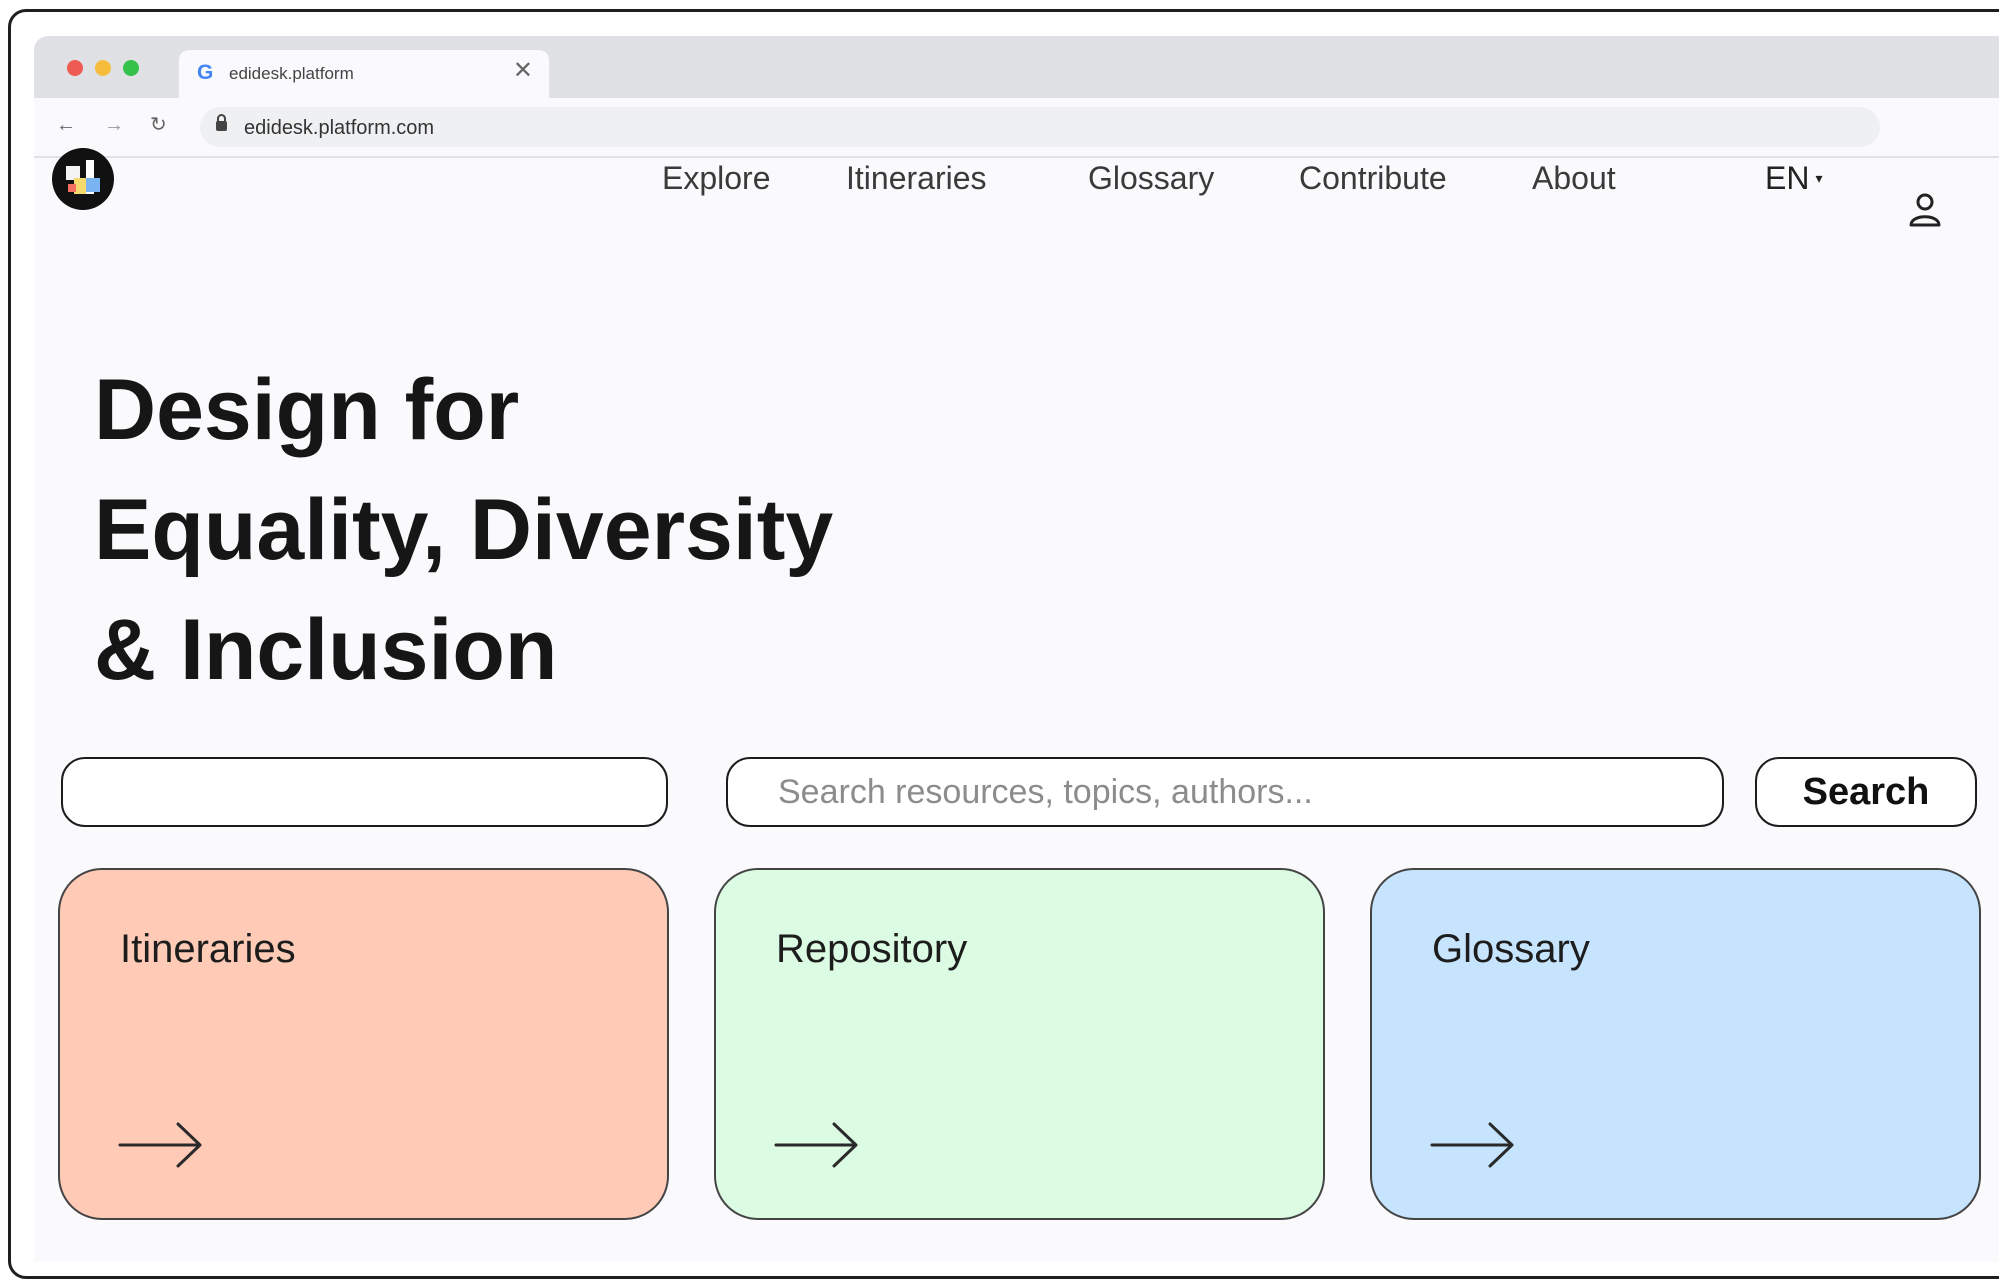 The height and width of the screenshot is (1279, 1999). I want to click on user-icon, so click(1925, 210).